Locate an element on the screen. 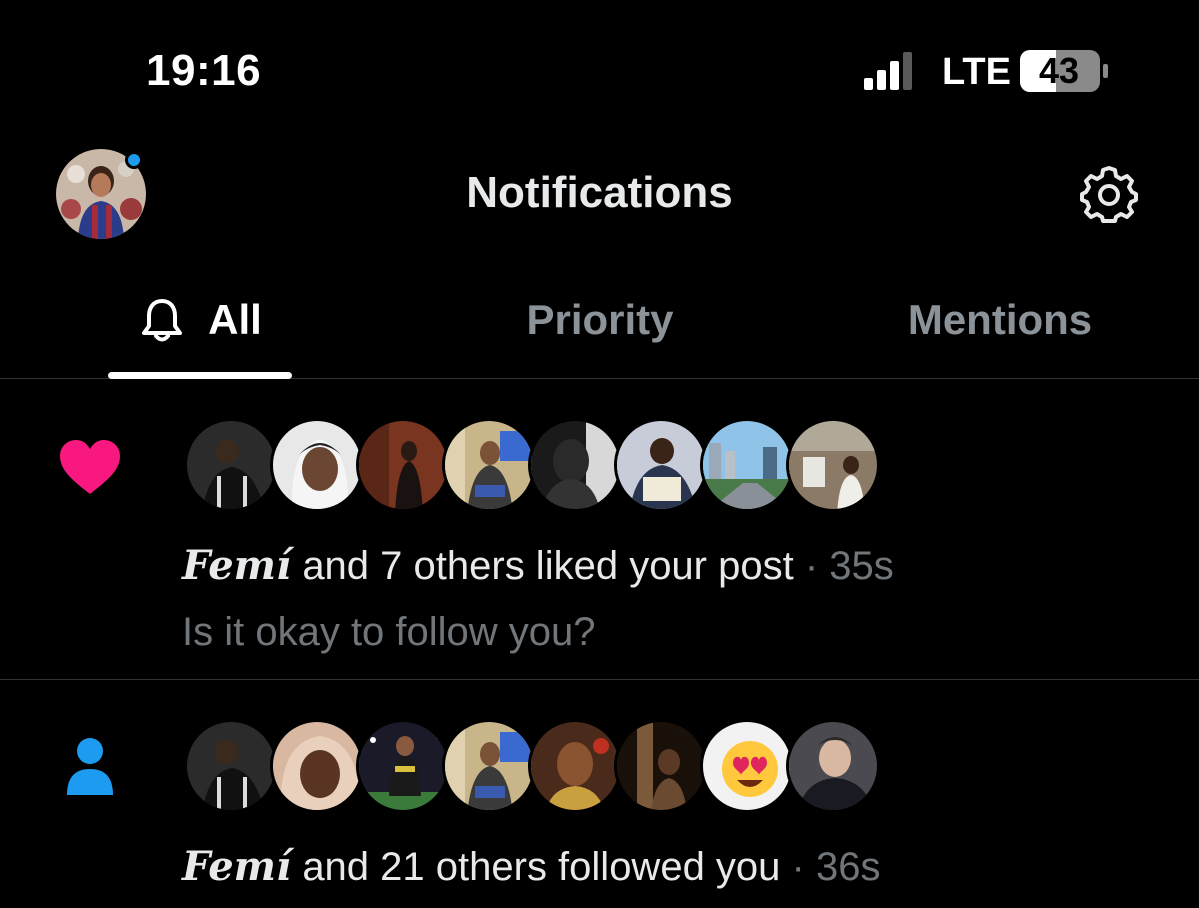  notification-time: · 36s is located at coordinates (836, 867).